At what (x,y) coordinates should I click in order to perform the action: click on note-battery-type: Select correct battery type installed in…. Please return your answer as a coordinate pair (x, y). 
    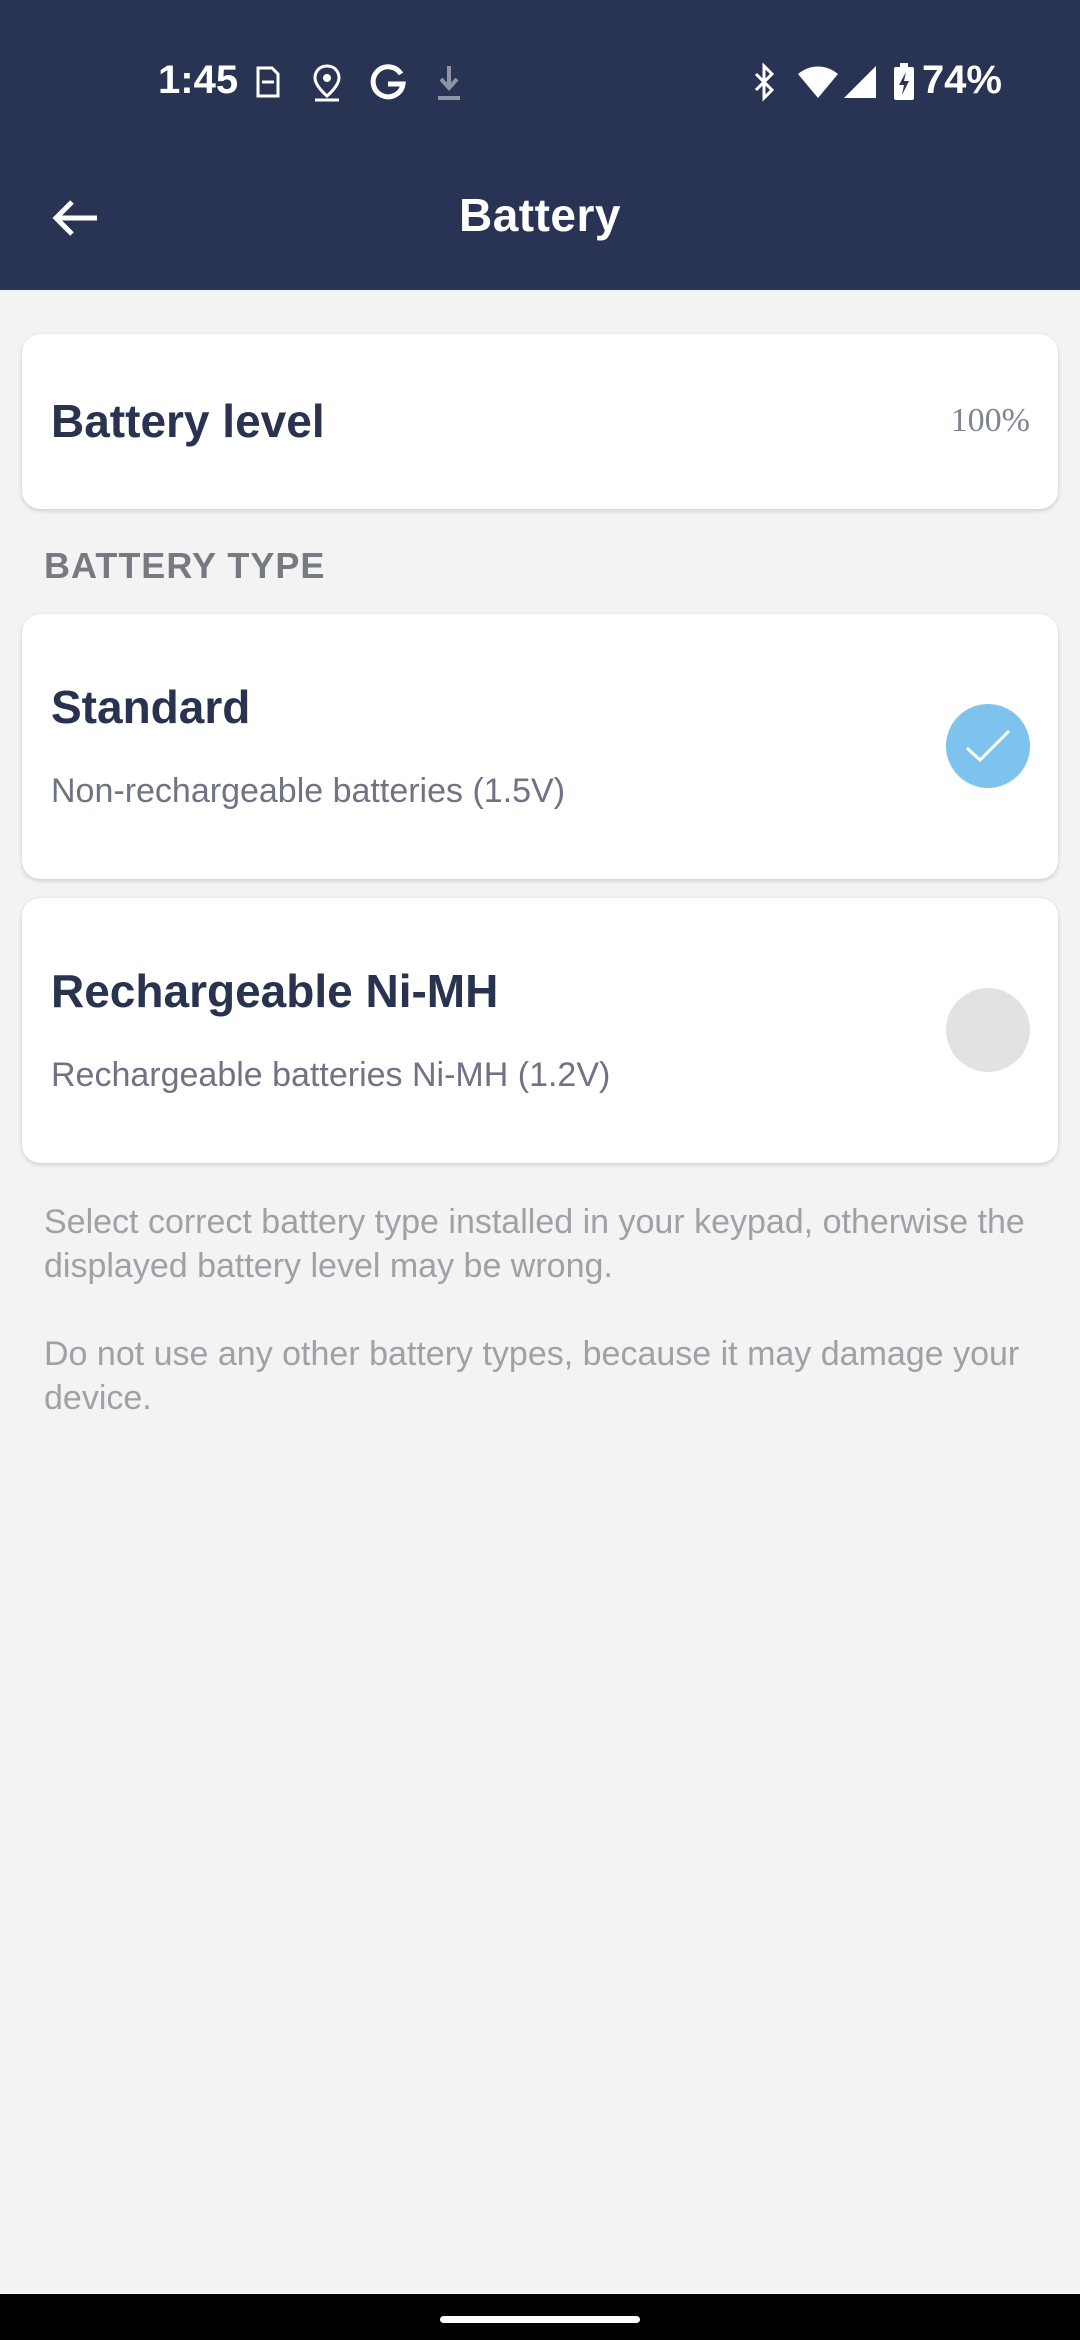
    Looking at the image, I should click on (534, 1244).